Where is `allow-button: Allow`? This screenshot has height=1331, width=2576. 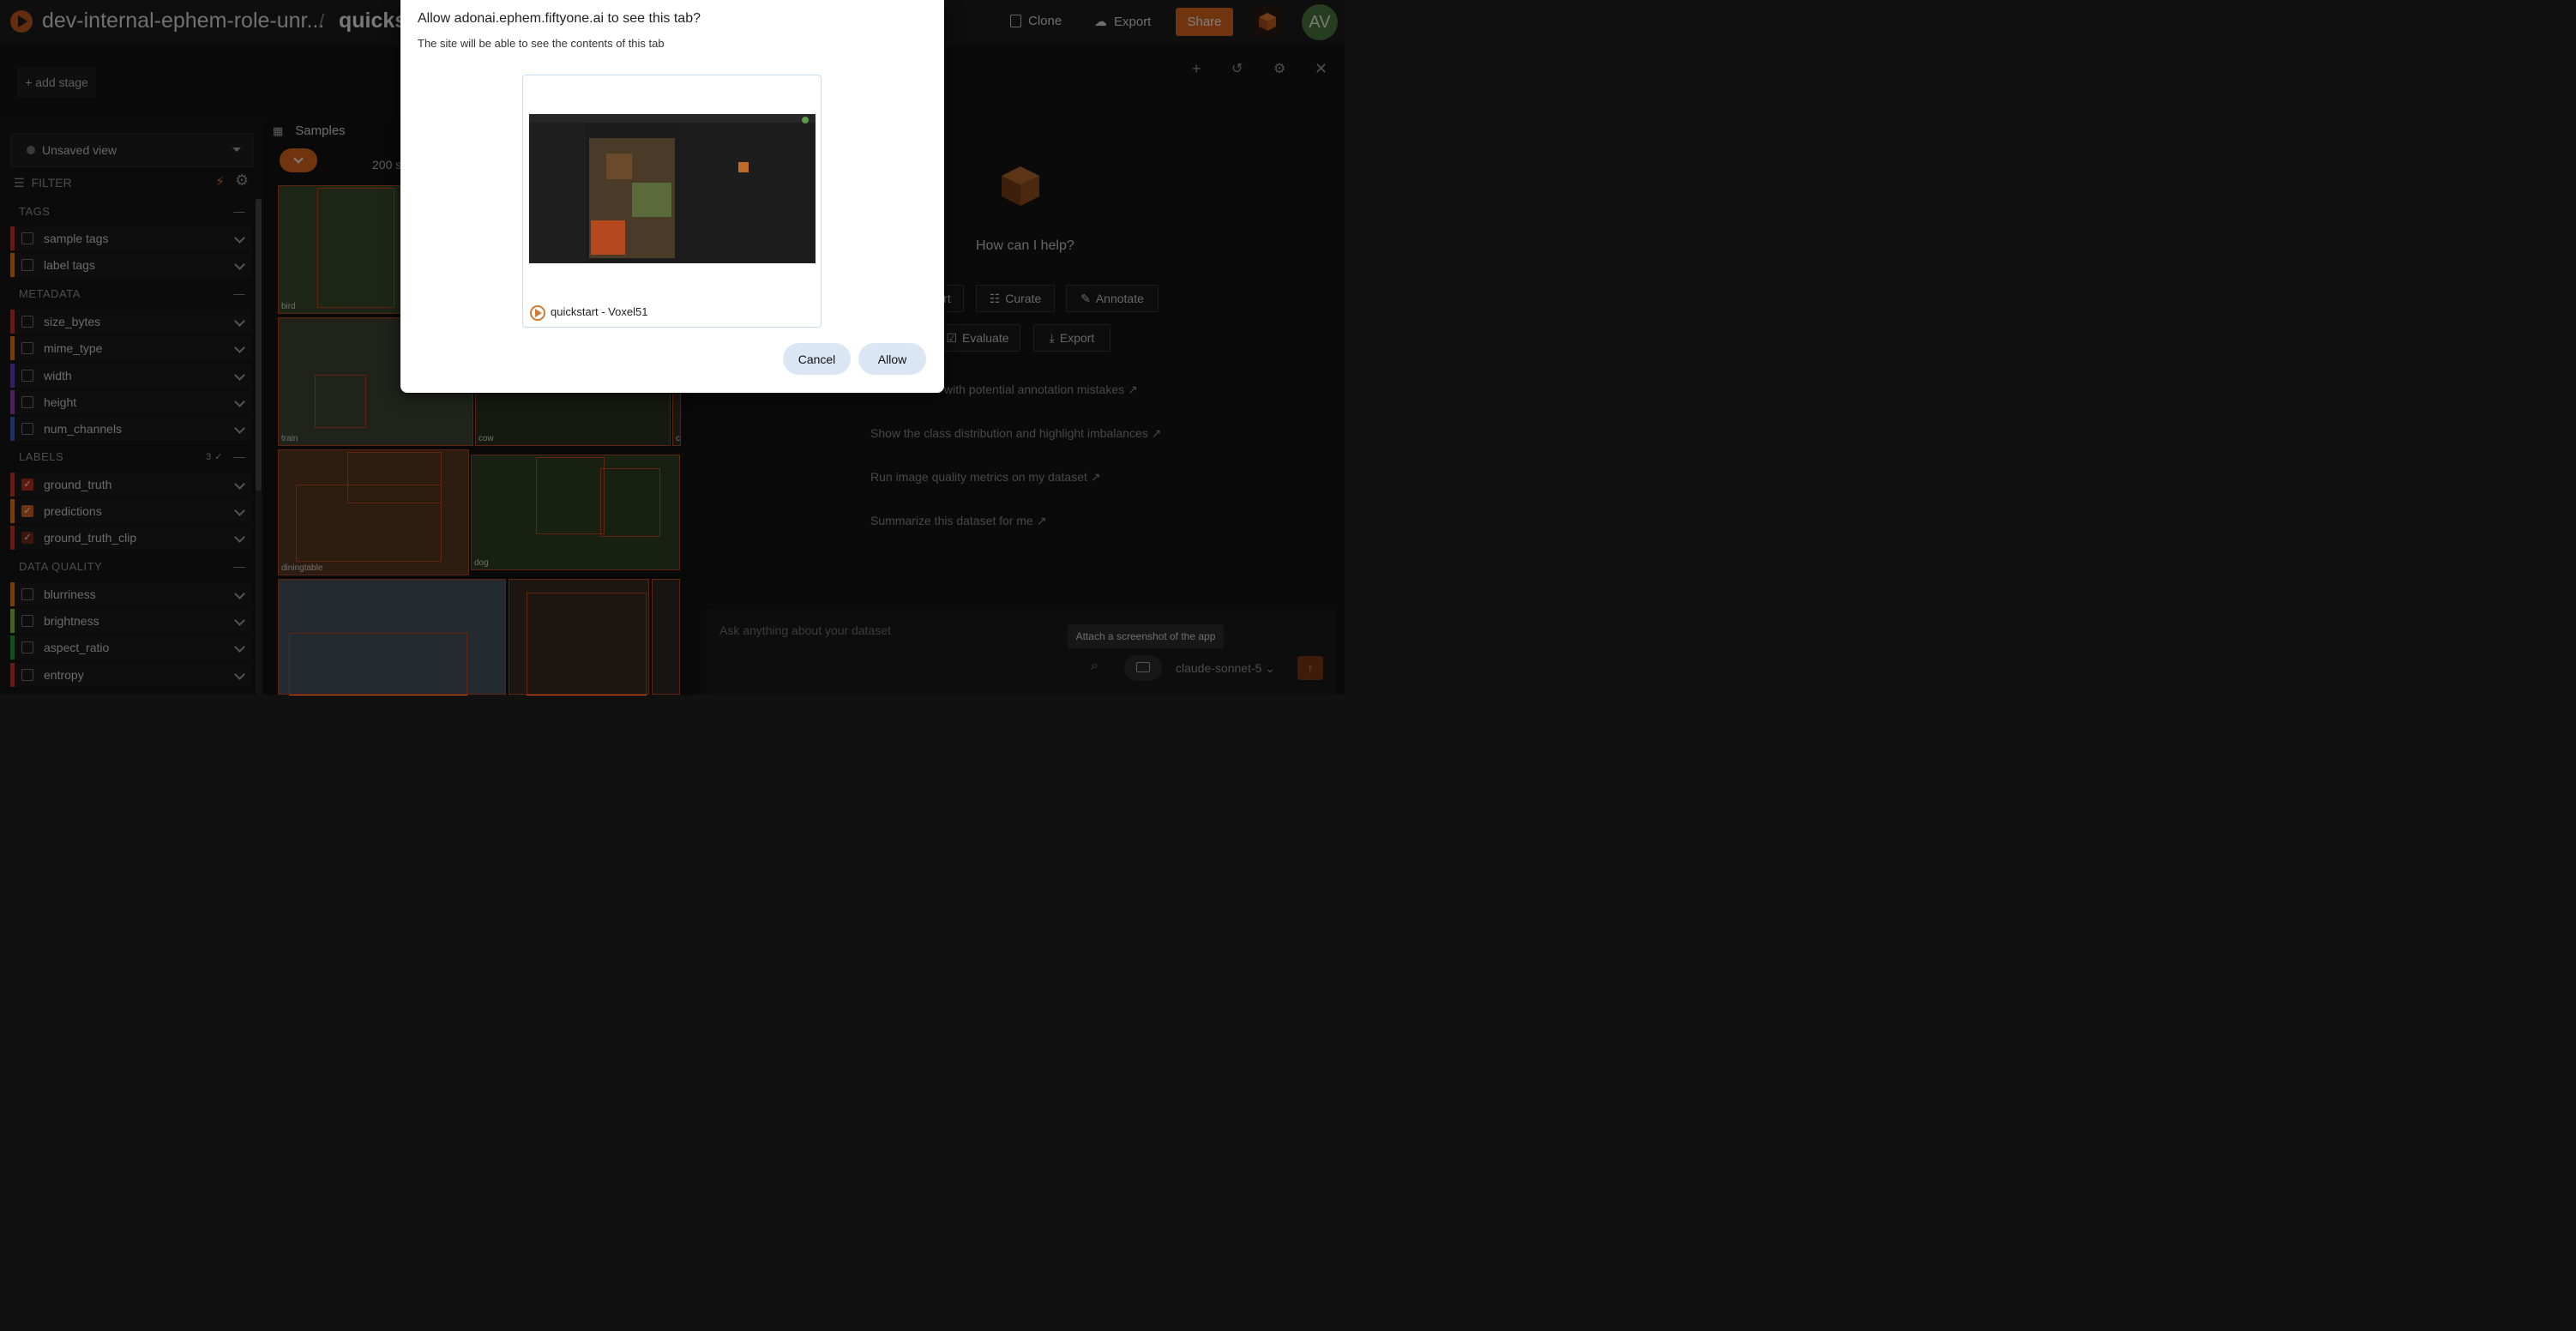 allow-button: Allow is located at coordinates (892, 359).